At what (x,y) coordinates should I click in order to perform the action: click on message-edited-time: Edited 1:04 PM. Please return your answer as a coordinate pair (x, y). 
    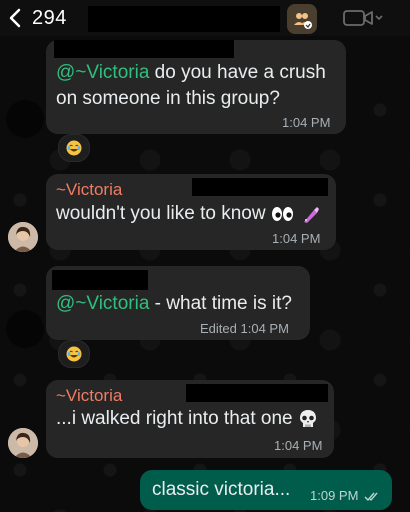
    Looking at the image, I should click on (244, 328).